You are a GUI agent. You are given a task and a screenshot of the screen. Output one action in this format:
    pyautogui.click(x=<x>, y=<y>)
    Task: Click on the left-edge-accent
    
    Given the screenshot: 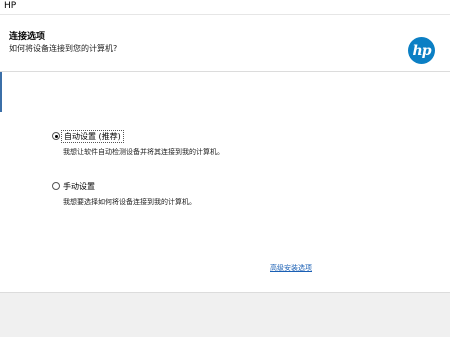 What is the action you would take?
    pyautogui.click(x=1, y=92)
    